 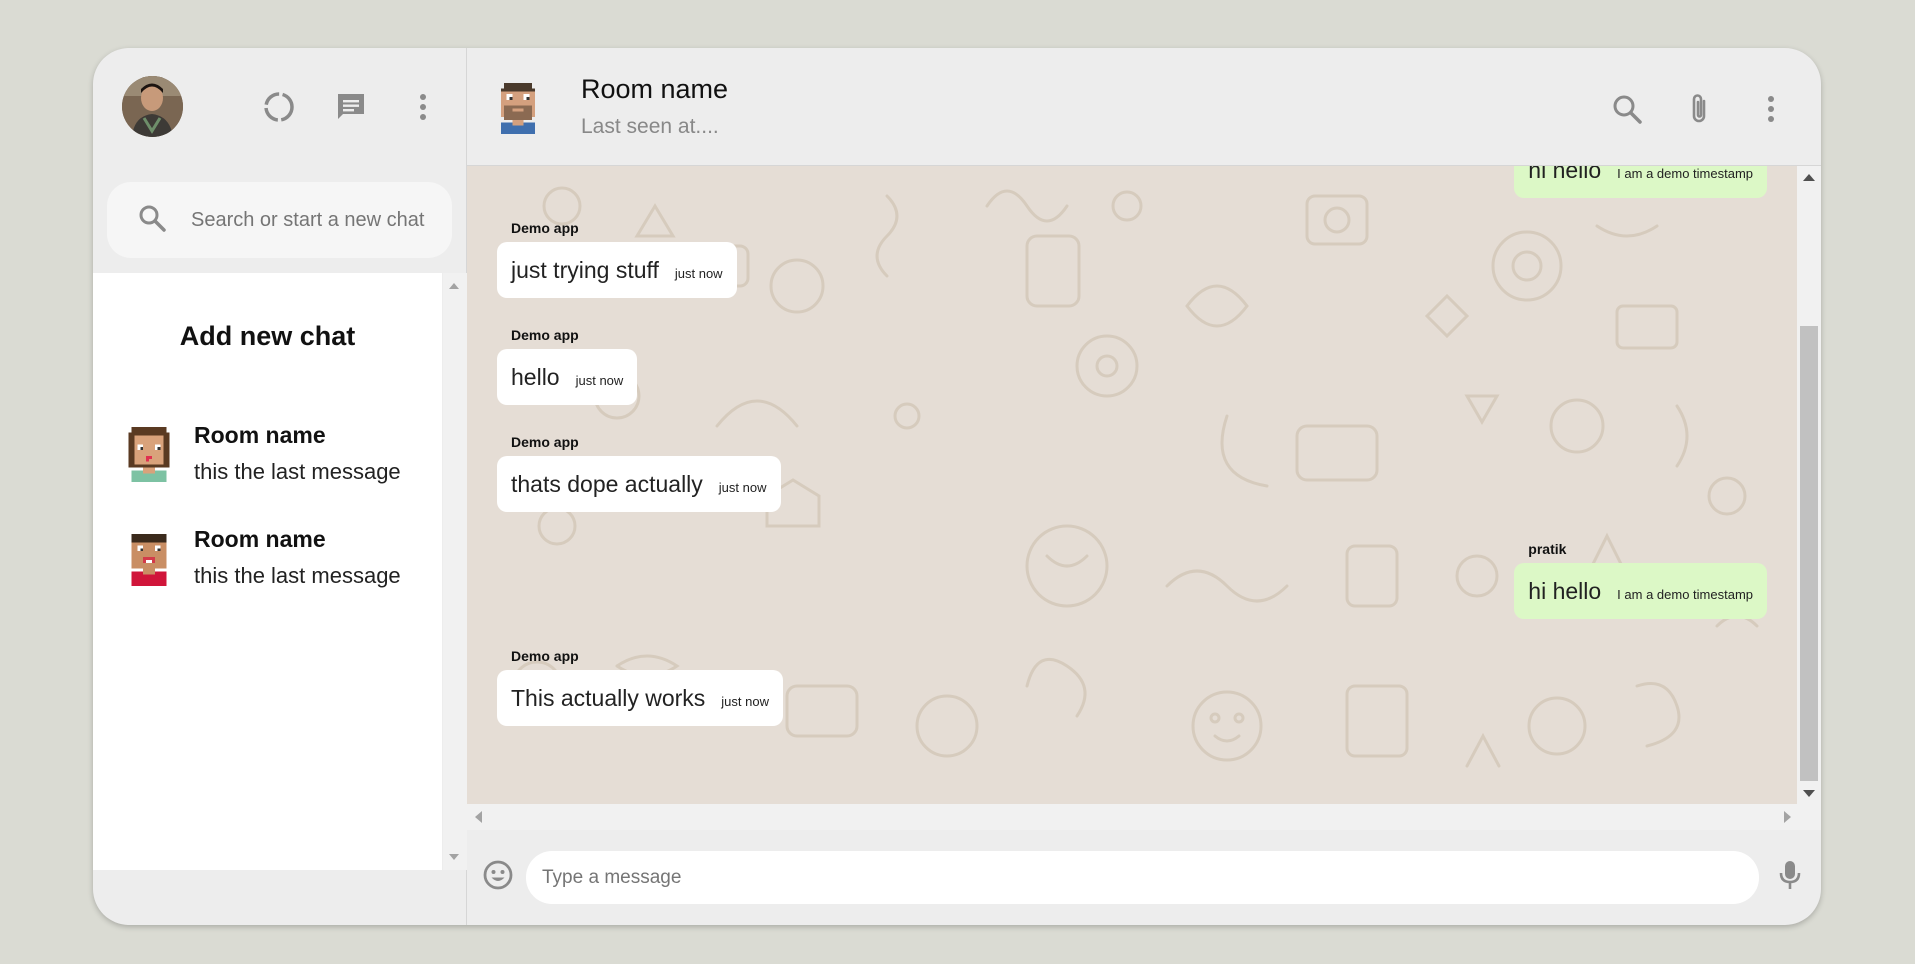 I want to click on message-sent: hi hello I am a demo timestamp, so click(x=1640, y=182).